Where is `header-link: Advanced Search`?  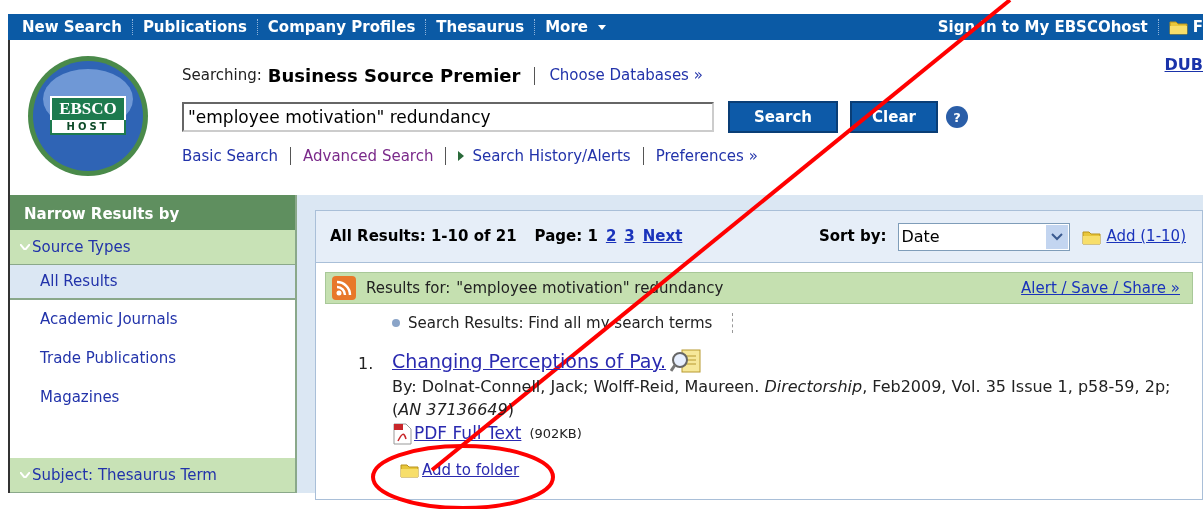
header-link: Advanced Search is located at coordinates (368, 156).